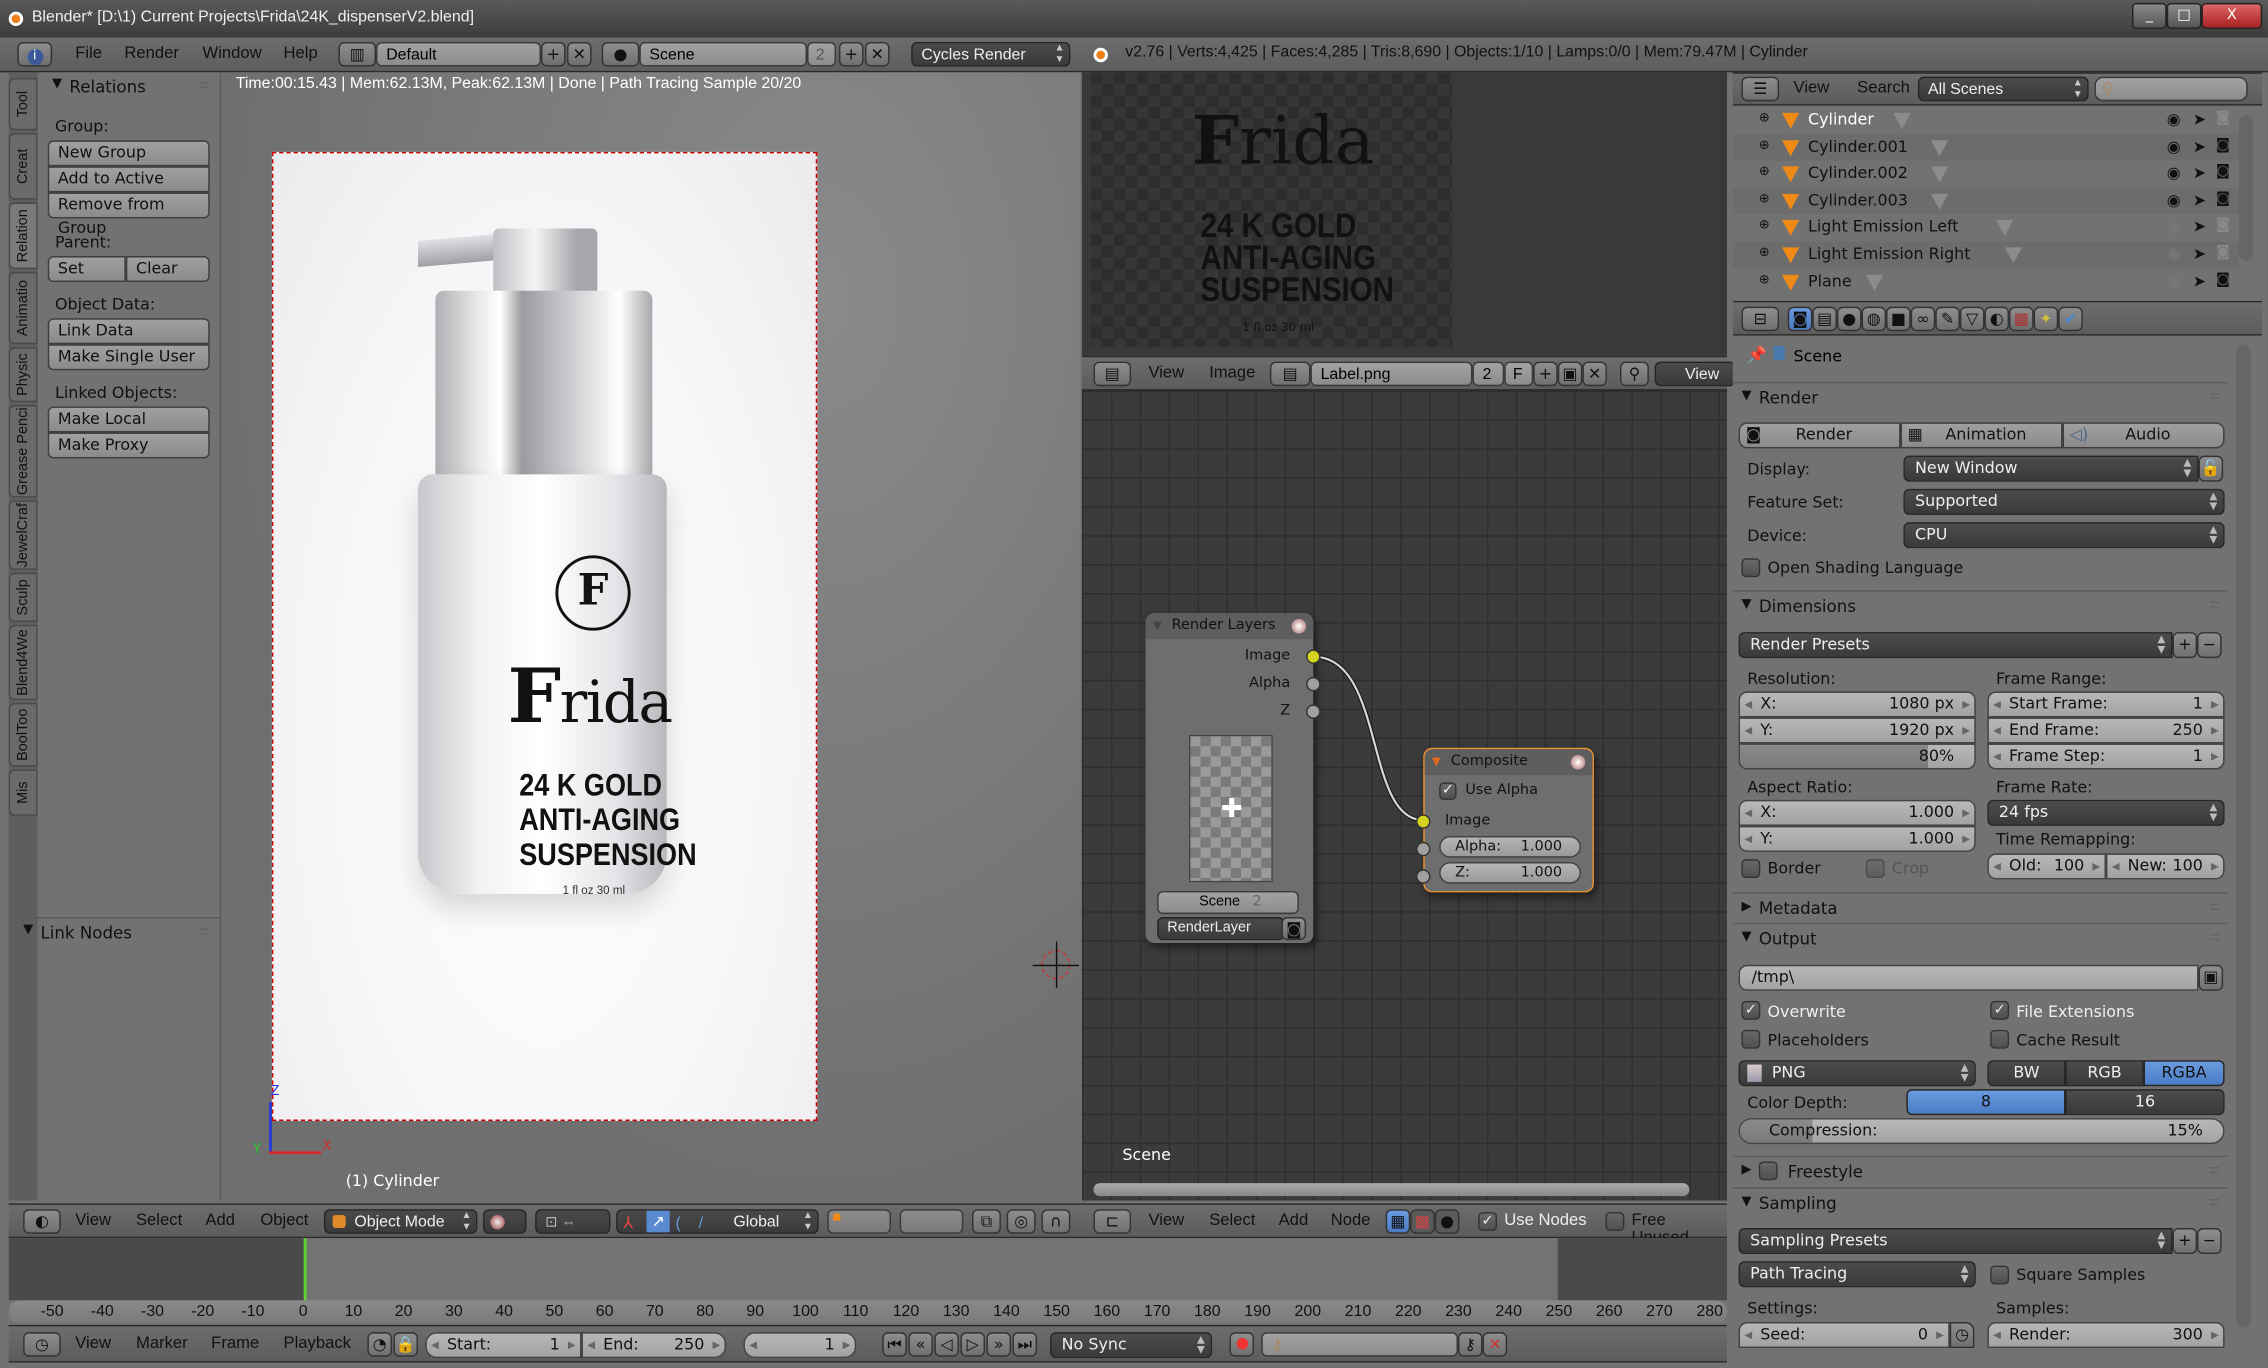 This screenshot has height=1368, width=2268. I want to click on shading-select, so click(505, 1221).